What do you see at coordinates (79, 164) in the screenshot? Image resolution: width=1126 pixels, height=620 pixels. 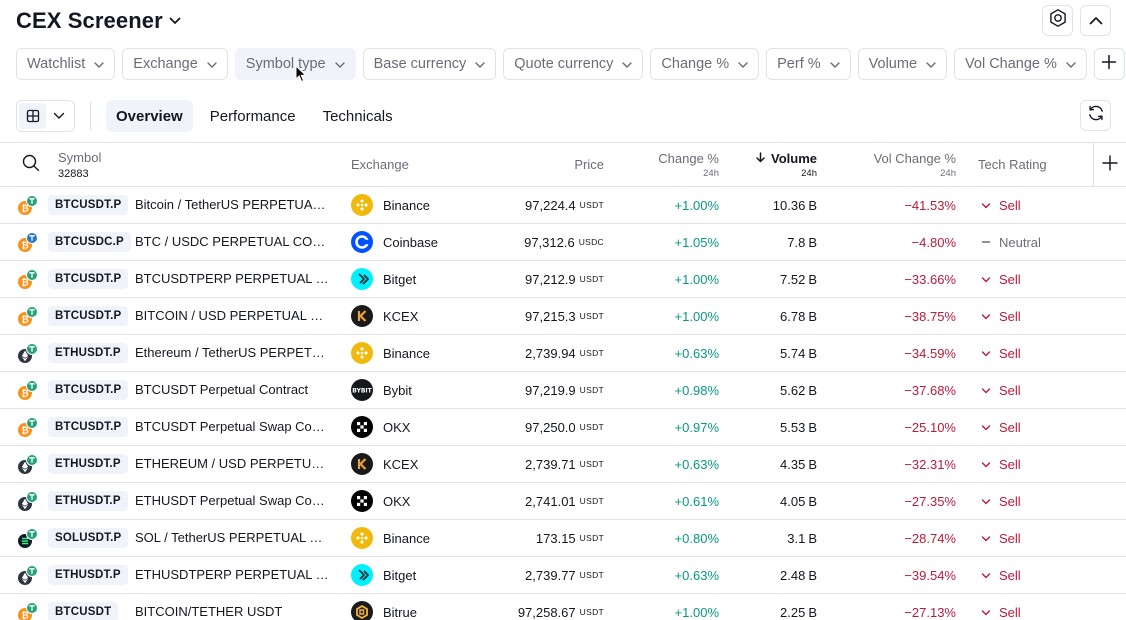 I see `column-symbol: Symbol 32883` at bounding box center [79, 164].